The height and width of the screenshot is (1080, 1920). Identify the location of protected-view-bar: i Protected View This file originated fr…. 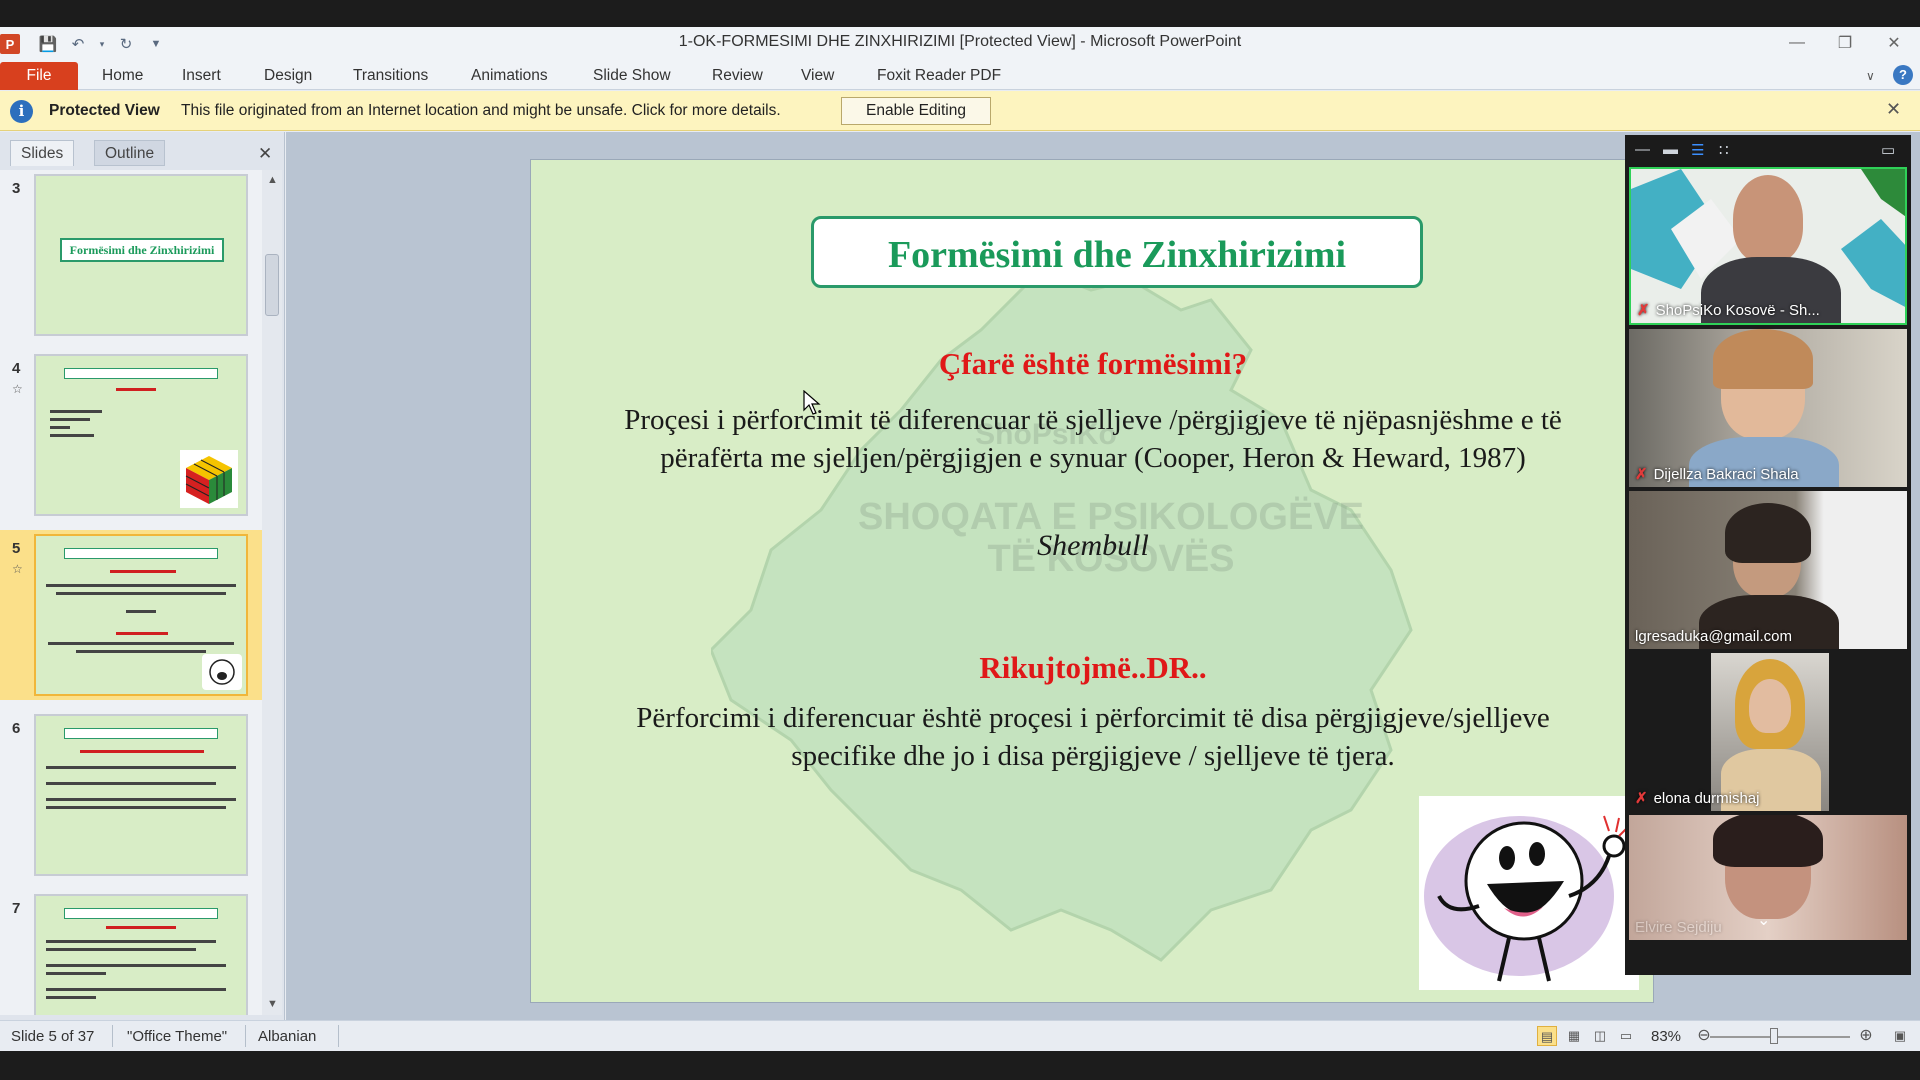
(960, 111).